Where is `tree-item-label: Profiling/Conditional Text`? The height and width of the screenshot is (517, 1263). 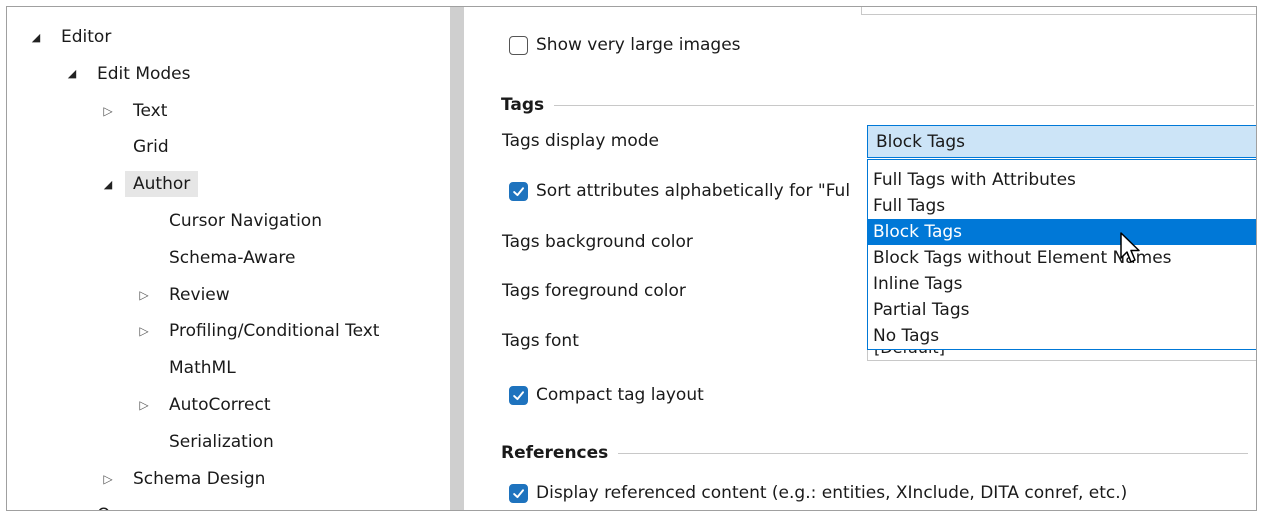
tree-item-label: Profiling/Conditional Text is located at coordinates (274, 331).